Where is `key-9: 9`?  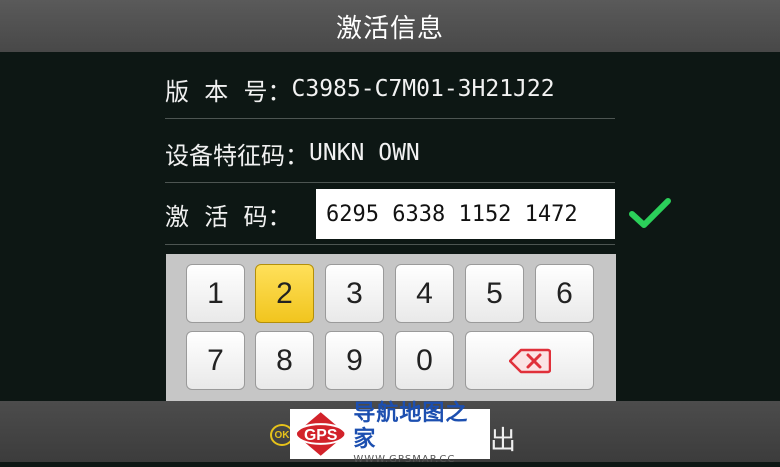 key-9: 9 is located at coordinates (354, 360).